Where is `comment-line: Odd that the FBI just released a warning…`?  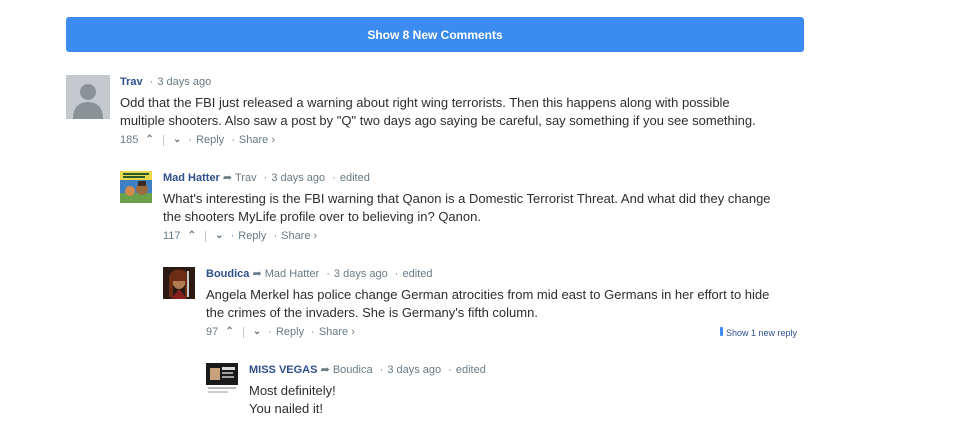
comment-line: Odd that the FBI just released a warning… is located at coordinates (425, 102).